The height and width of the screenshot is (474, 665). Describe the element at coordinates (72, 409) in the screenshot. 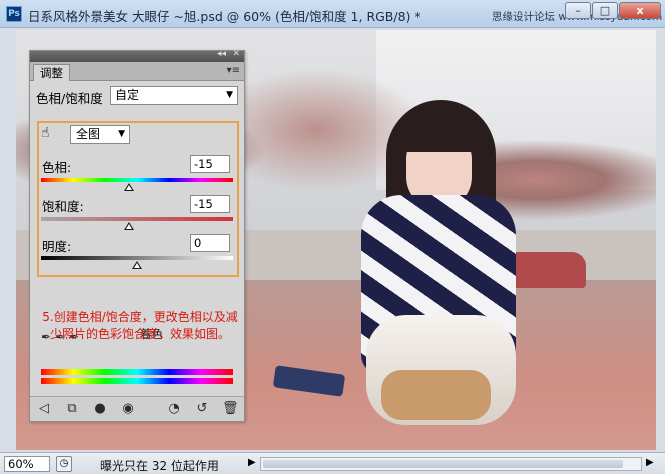

I see `expand-view-icon: ⧉` at that location.